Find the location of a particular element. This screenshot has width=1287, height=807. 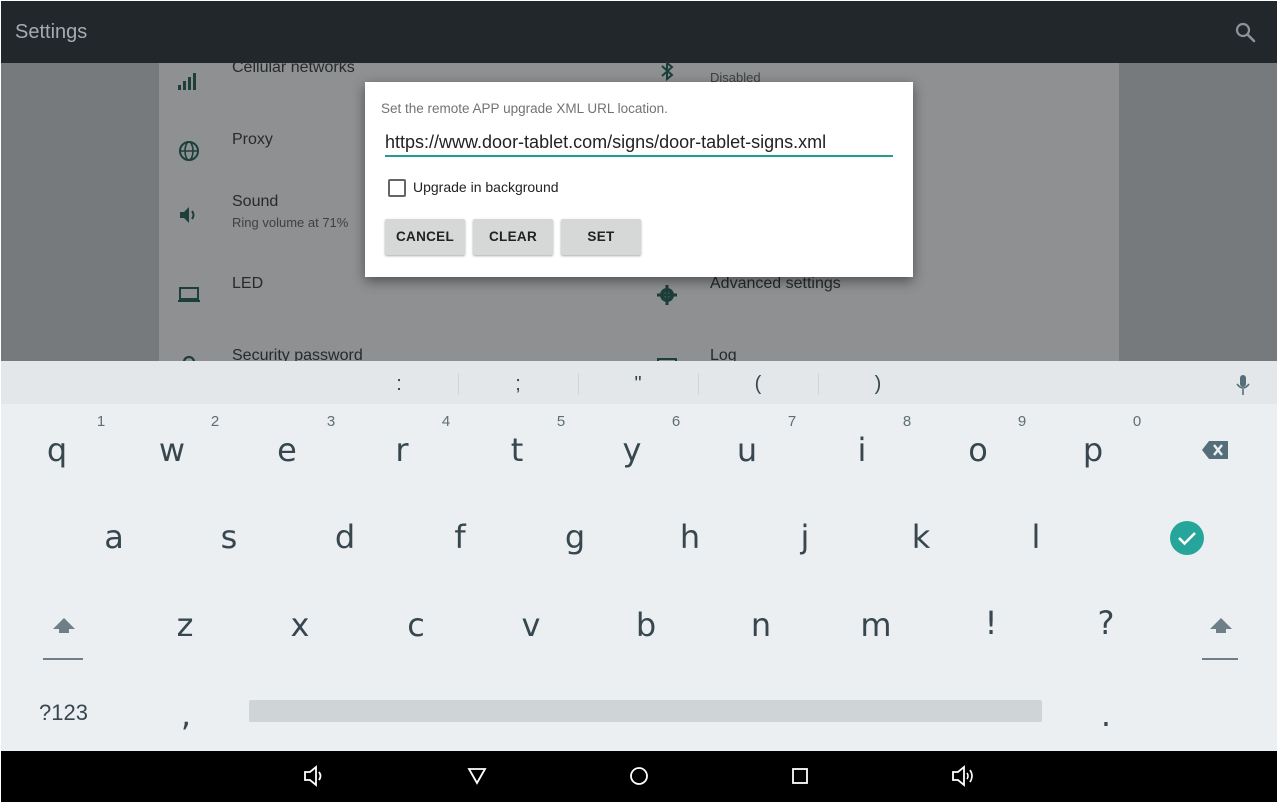

key-period: . is located at coordinates (1106, 715).